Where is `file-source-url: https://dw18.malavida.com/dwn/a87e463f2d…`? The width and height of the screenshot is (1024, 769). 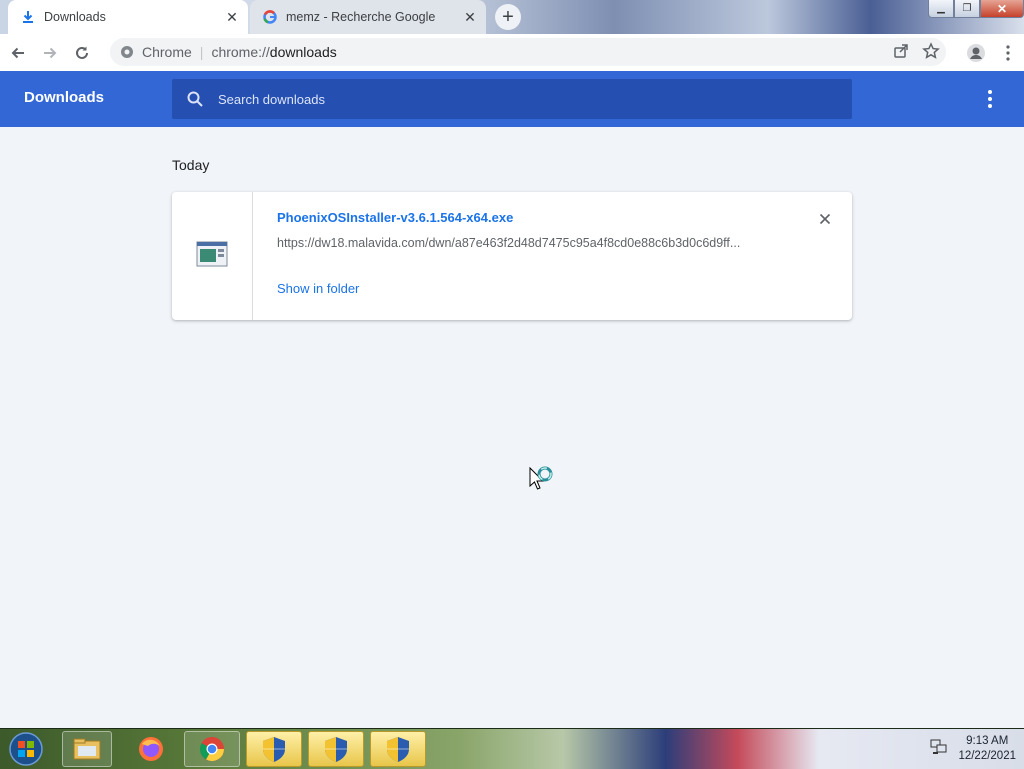
file-source-url: https://dw18.malavida.com/dwn/a87e463f2d… is located at coordinates (527, 243).